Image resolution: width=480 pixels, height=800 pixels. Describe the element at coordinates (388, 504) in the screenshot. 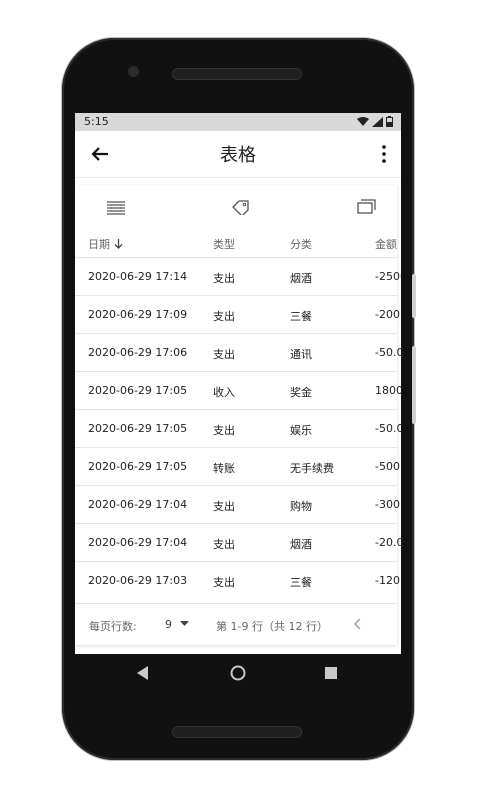

I see `cell-amount: -300.` at that location.